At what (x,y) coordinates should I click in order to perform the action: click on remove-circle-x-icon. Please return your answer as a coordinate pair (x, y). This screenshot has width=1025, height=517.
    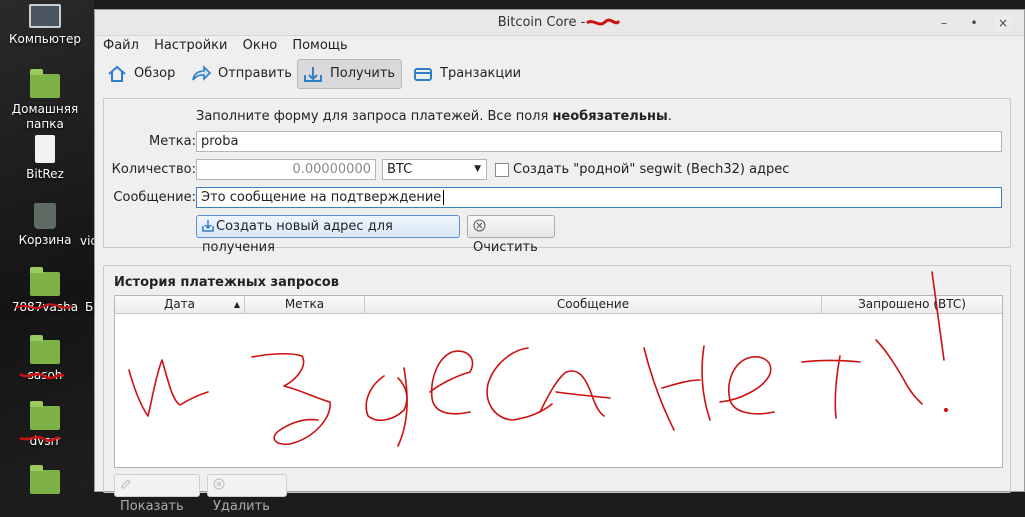
    Looking at the image, I should click on (219, 484).